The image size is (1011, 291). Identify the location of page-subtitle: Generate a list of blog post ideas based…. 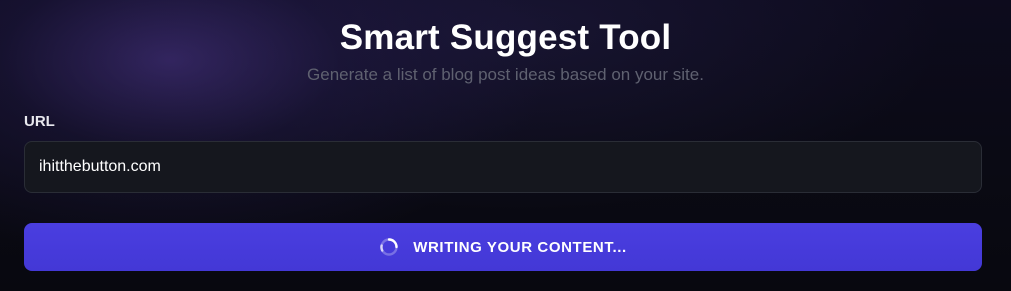
(505, 74).